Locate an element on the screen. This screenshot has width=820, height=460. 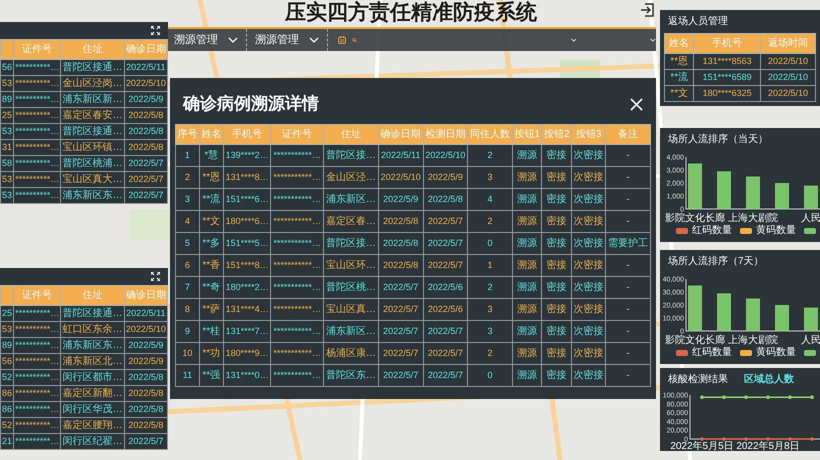
table-cell: 31 is located at coordinates (7, 148).